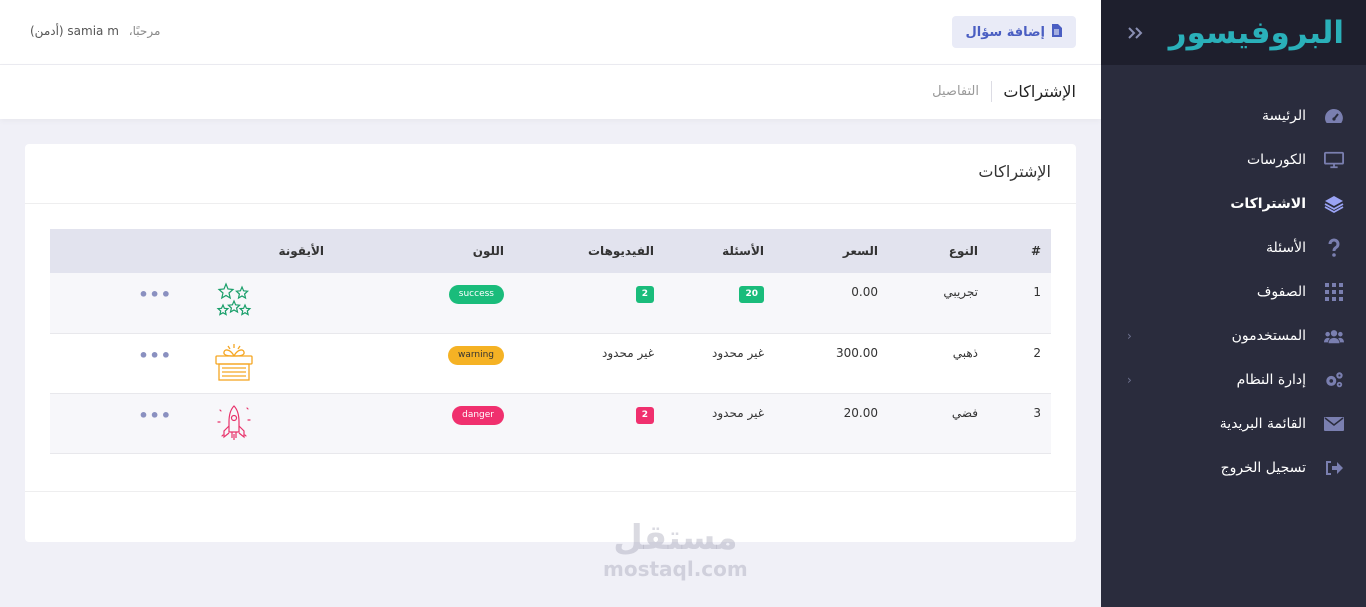  What do you see at coordinates (1334, 116) in the screenshot?
I see `dashboard-icon` at bounding box center [1334, 116].